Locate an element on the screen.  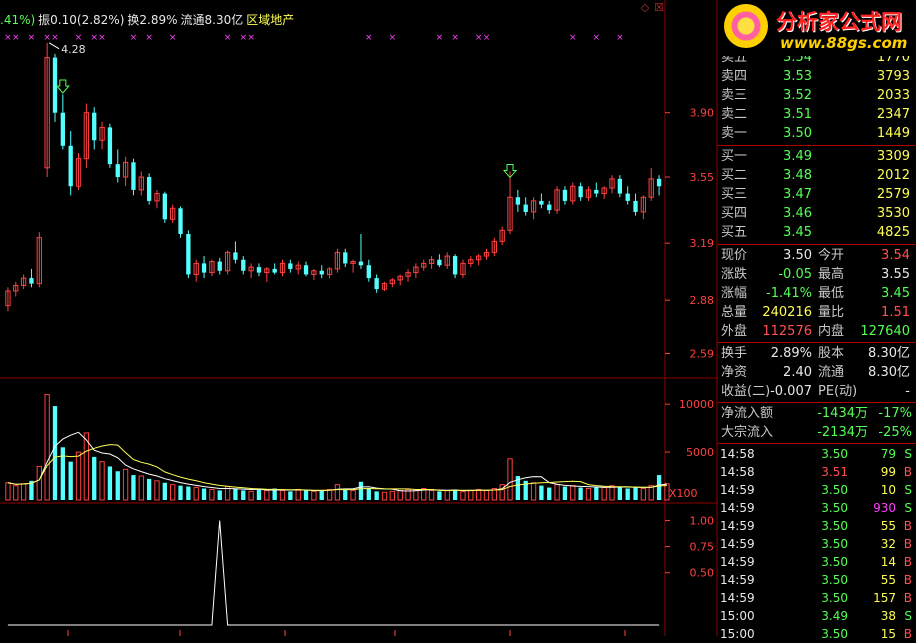
sector-label: 区域地产 is located at coordinates (270, 20).